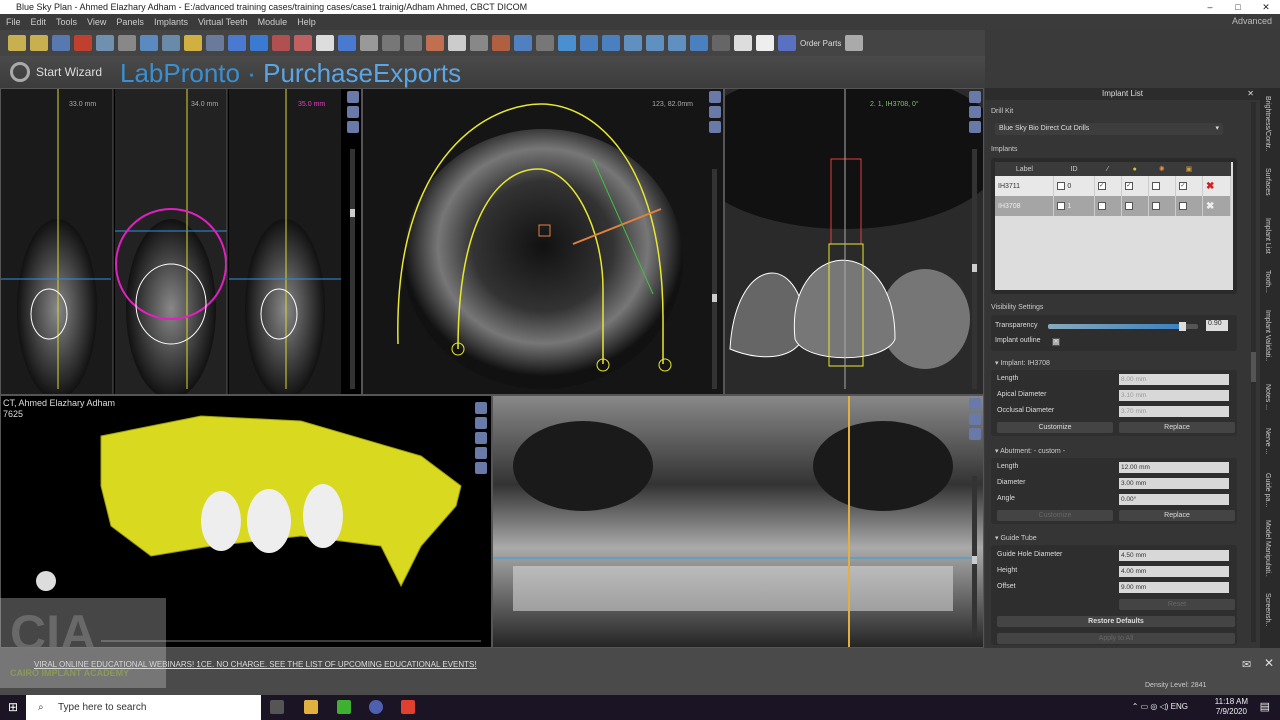  What do you see at coordinates (743, 43) in the screenshot?
I see `share-icon` at bounding box center [743, 43].